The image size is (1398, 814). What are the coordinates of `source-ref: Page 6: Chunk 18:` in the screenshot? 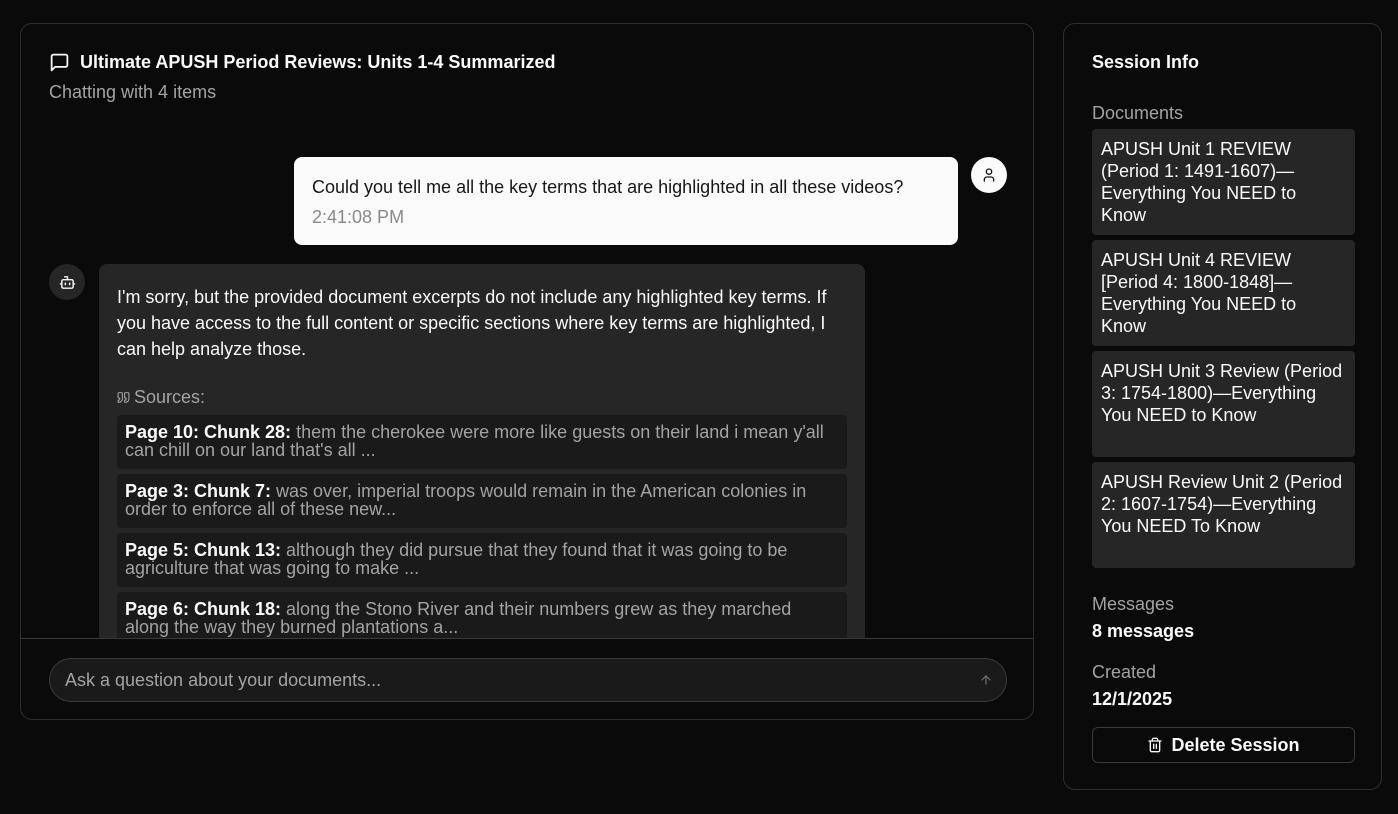 It's located at (203, 609).